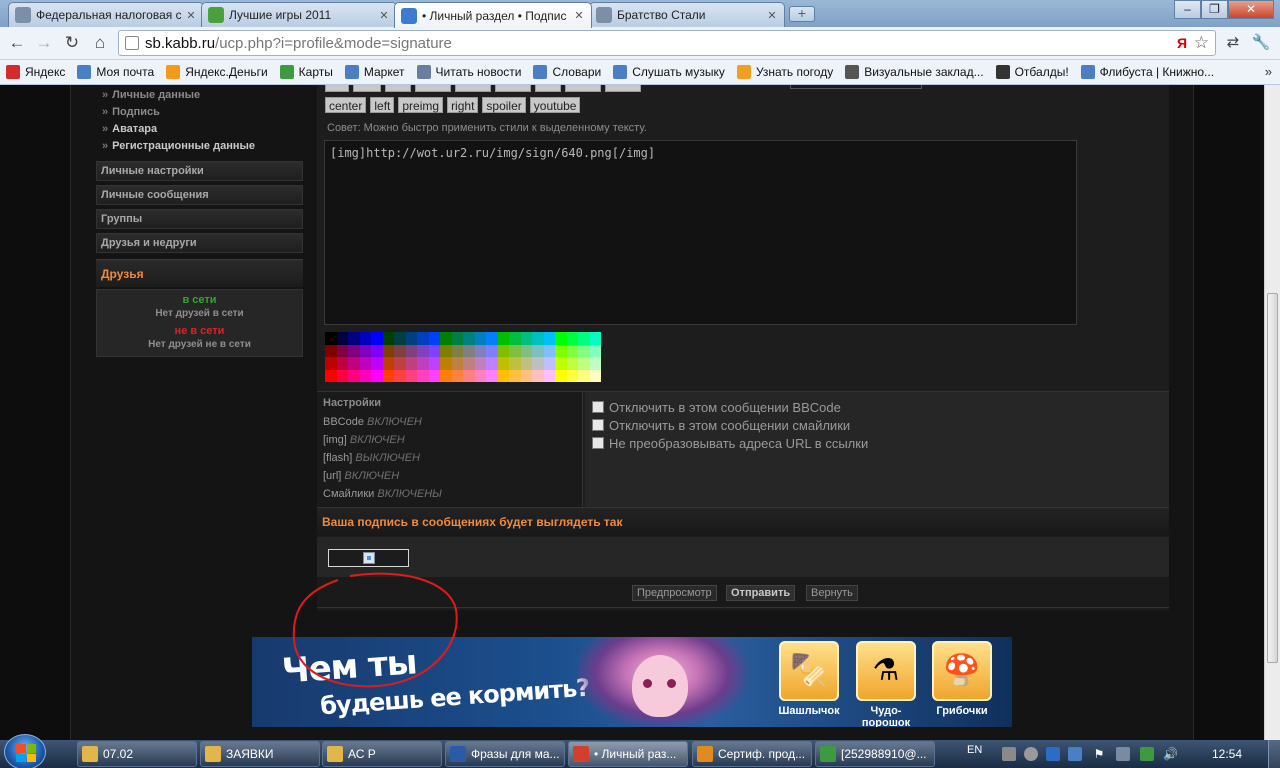 The width and height of the screenshot is (1280, 768). I want to click on sidebar-menu-personal-settings: Личные настройки, so click(199, 171).